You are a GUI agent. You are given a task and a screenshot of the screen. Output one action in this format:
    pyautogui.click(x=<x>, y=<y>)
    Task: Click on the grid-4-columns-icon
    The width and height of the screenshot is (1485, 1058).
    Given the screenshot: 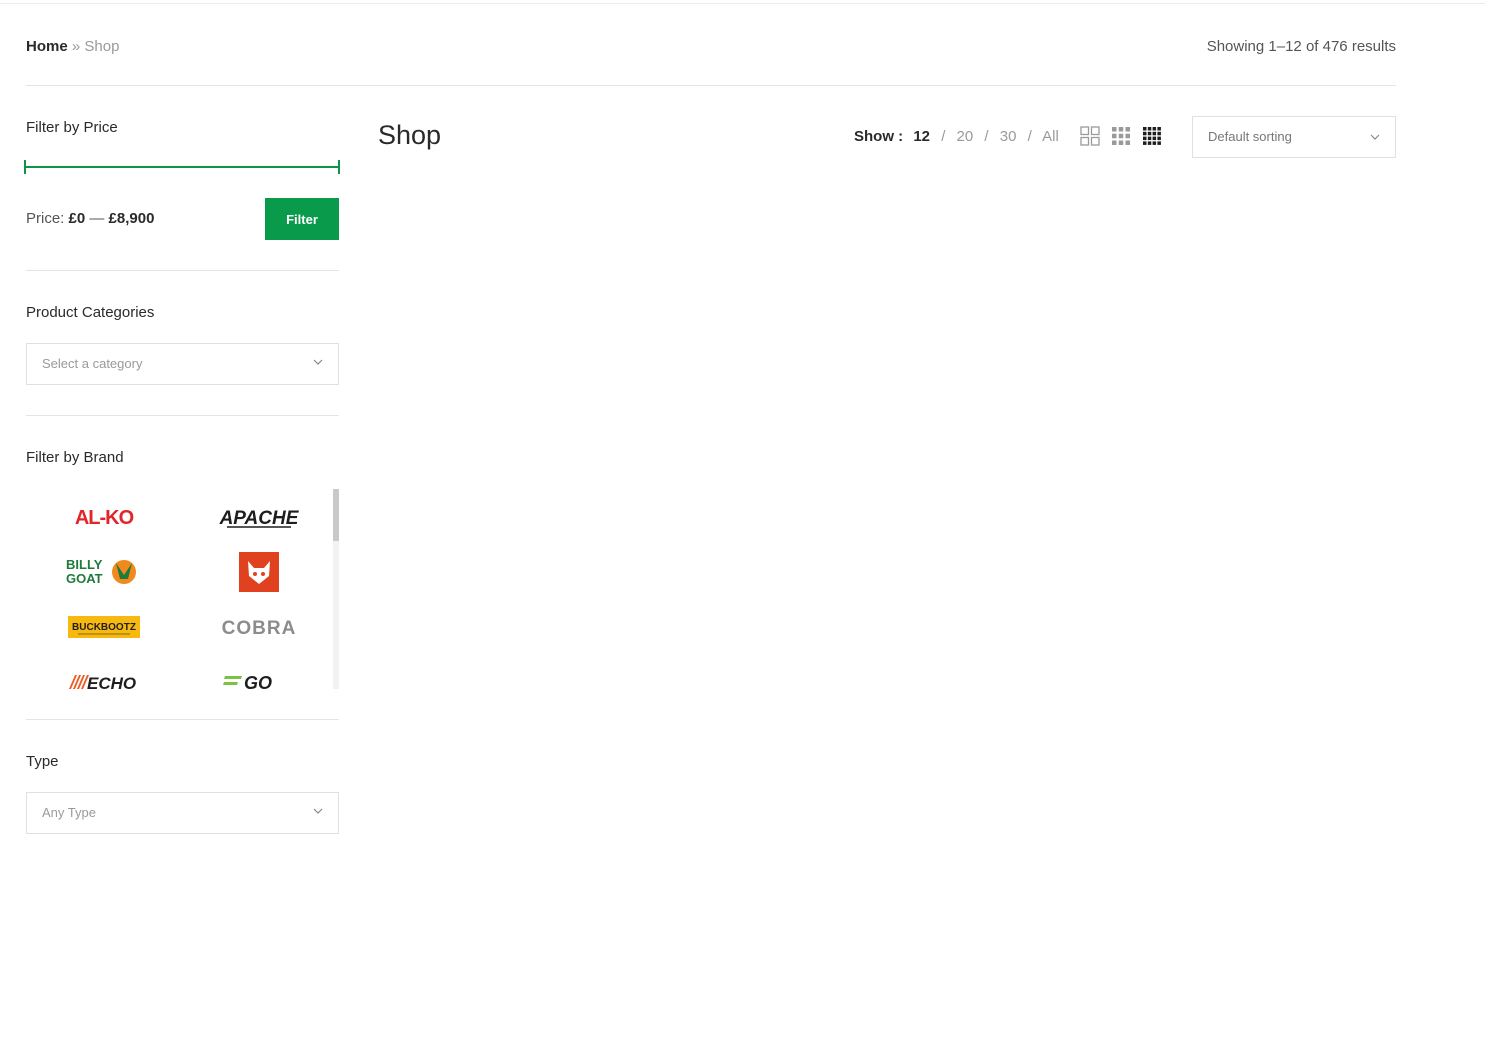 What is the action you would take?
    pyautogui.click(x=1152, y=136)
    